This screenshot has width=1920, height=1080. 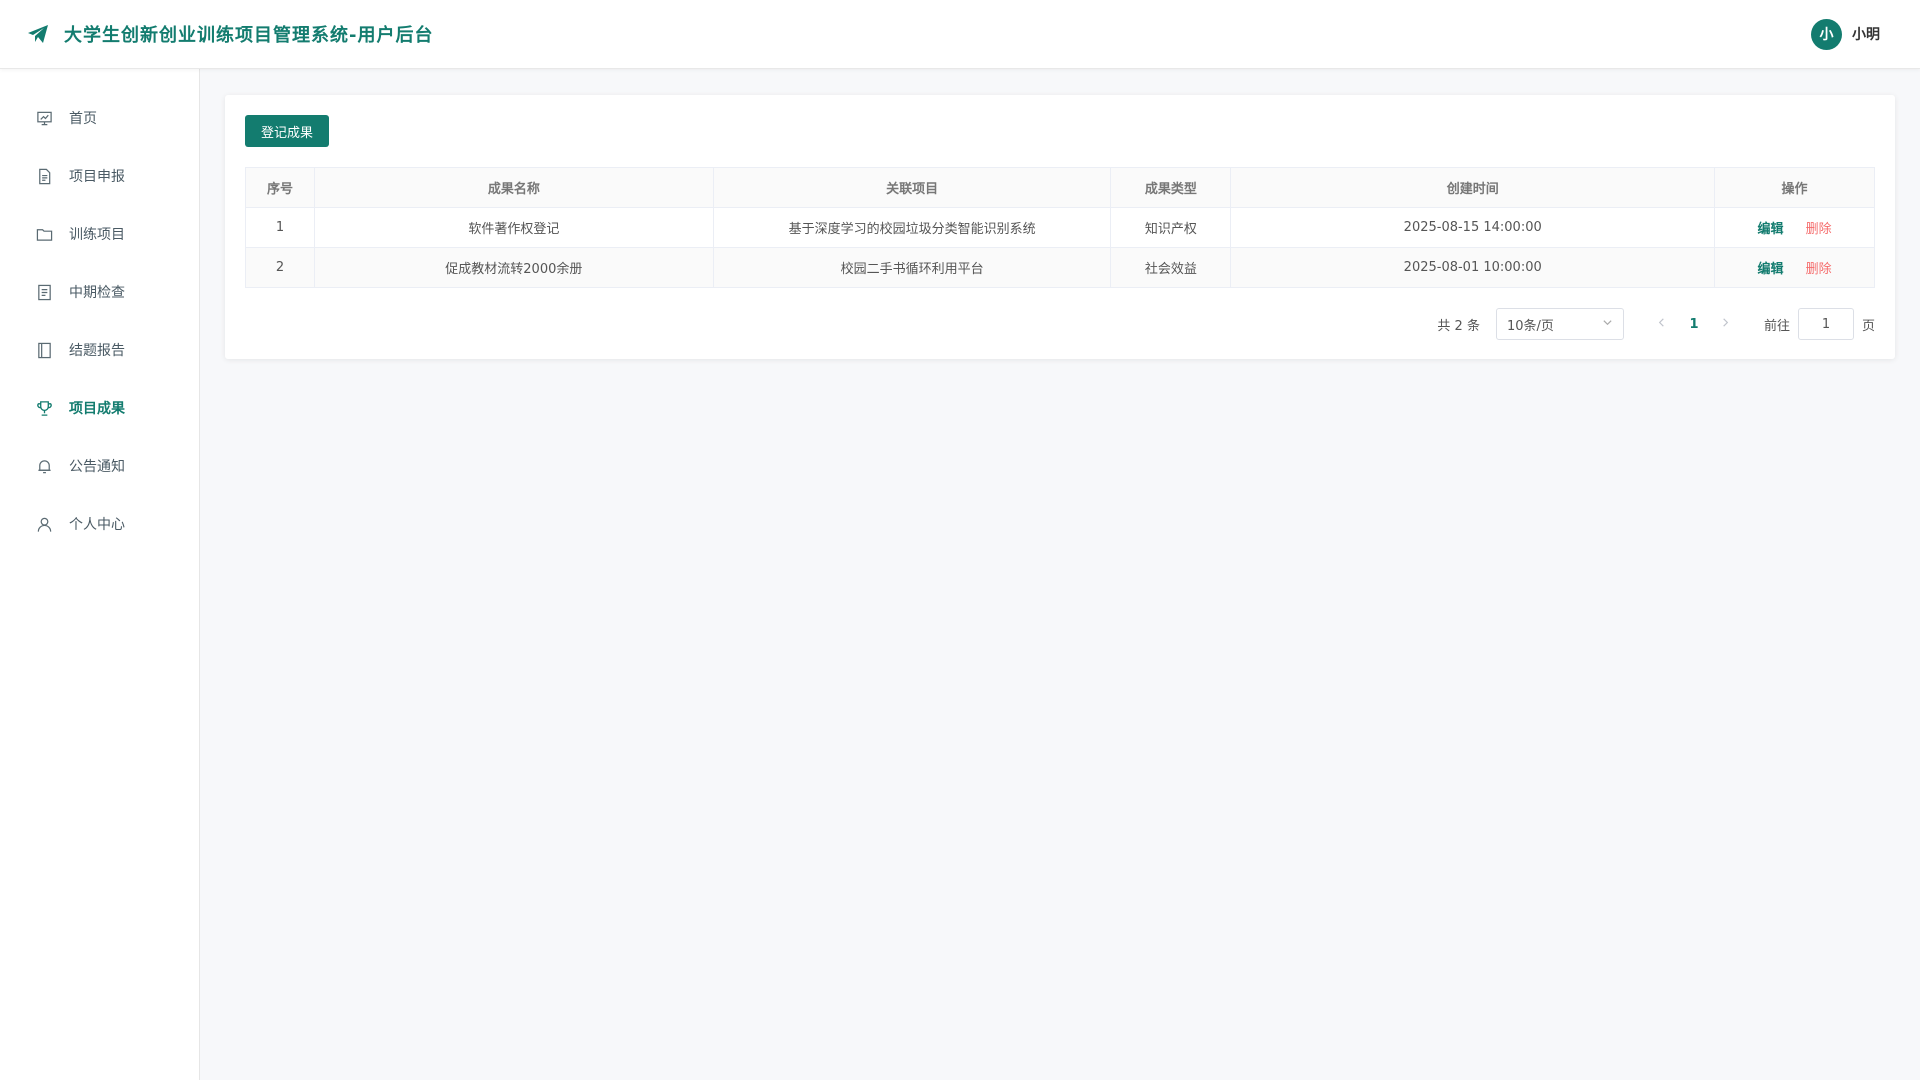 I want to click on sidebar-item-training-project: 训练项目, so click(x=99, y=234).